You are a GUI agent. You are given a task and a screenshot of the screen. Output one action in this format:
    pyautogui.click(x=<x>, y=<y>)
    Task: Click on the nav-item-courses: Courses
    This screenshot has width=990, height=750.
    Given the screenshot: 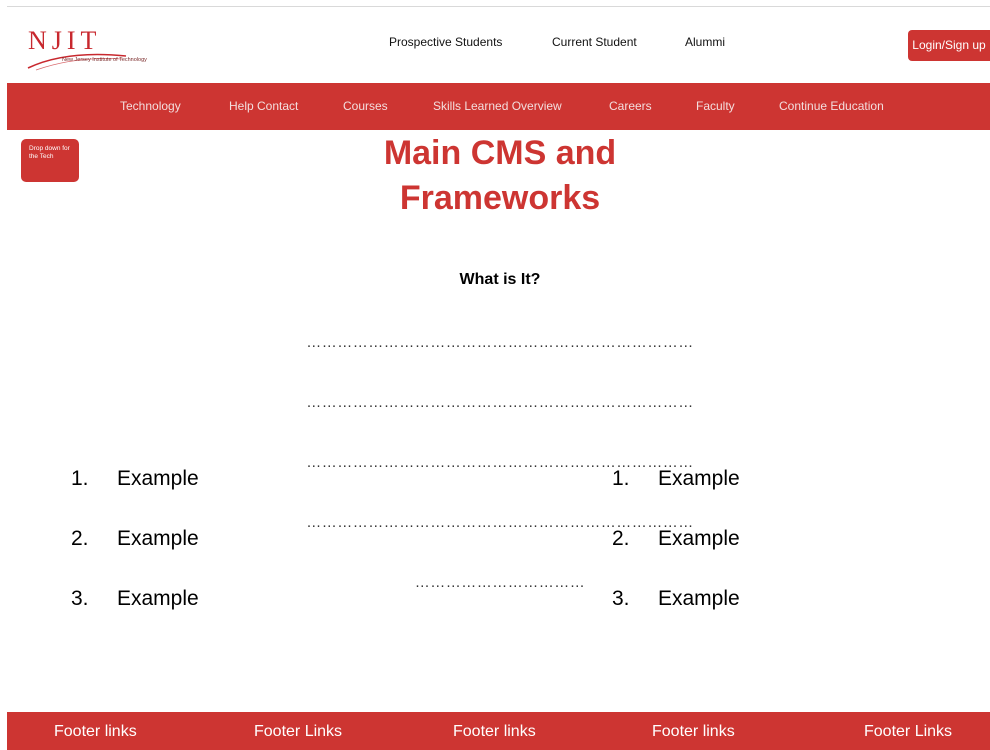 What is the action you would take?
    pyautogui.click(x=365, y=106)
    